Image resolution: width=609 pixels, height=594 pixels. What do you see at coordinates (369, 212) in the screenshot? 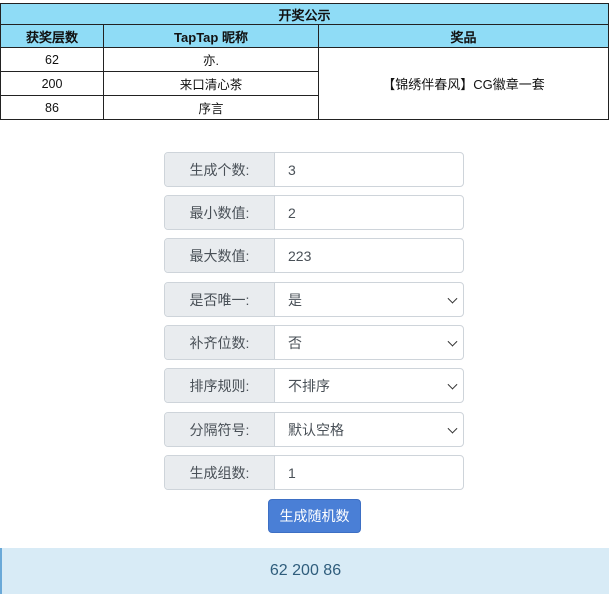
I see `min-value-input: 2` at bounding box center [369, 212].